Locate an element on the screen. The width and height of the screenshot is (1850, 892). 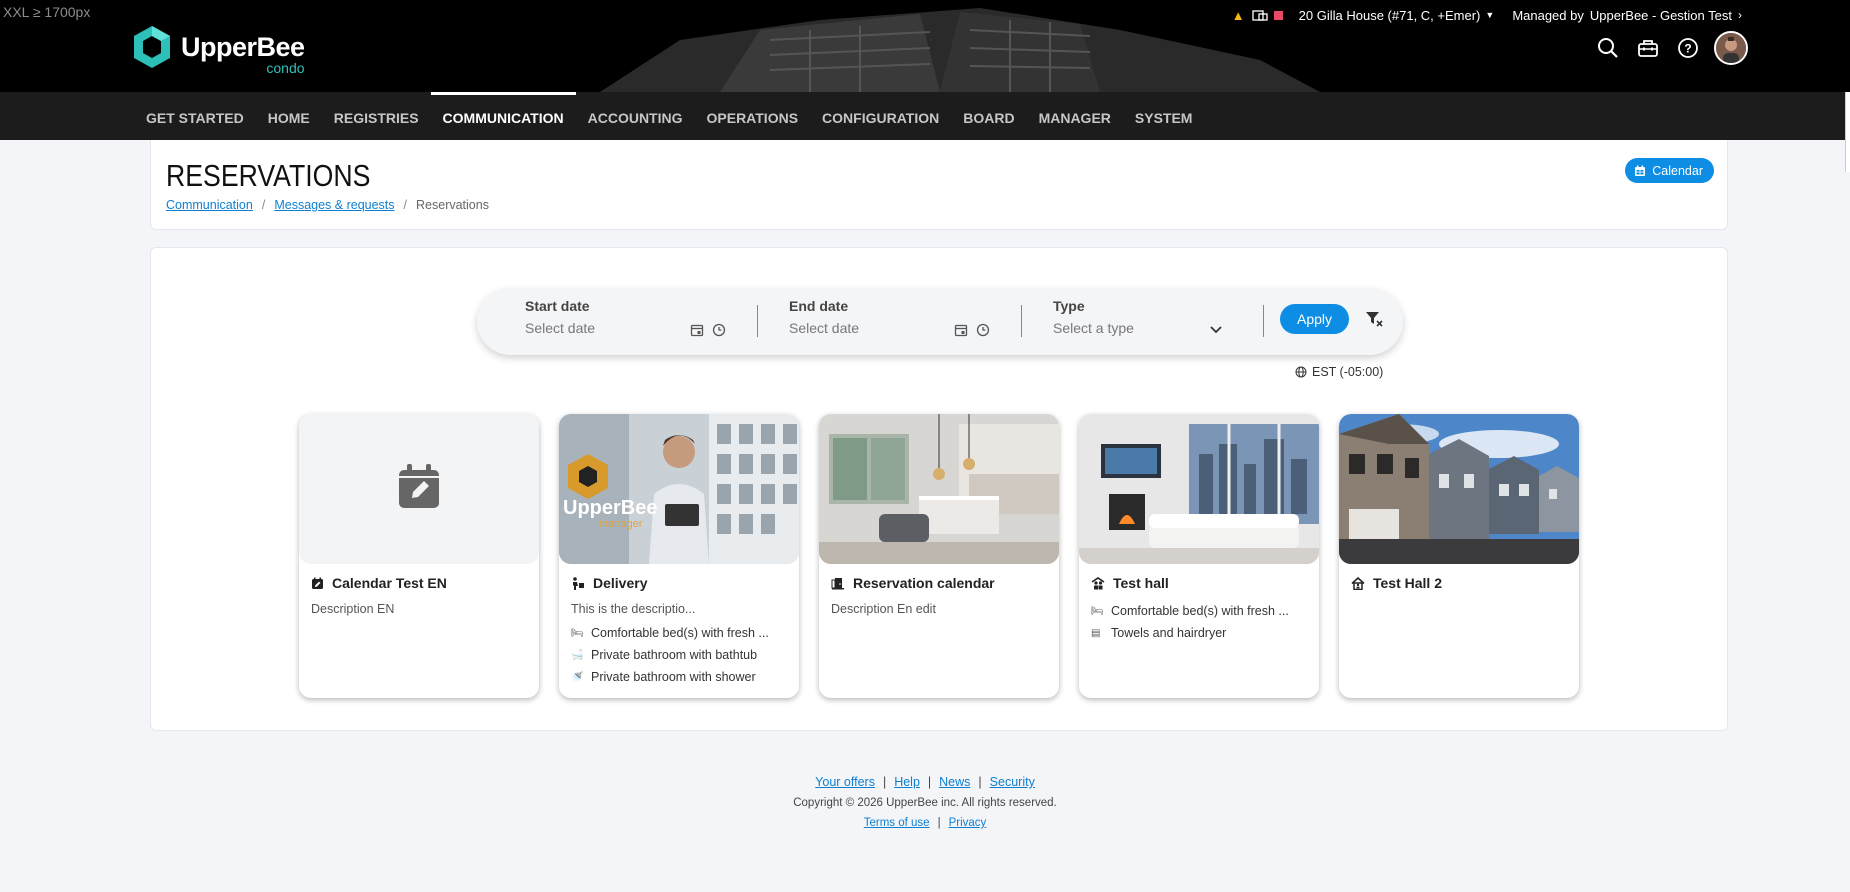
card-title: Delivery is located at coordinates (609, 583).